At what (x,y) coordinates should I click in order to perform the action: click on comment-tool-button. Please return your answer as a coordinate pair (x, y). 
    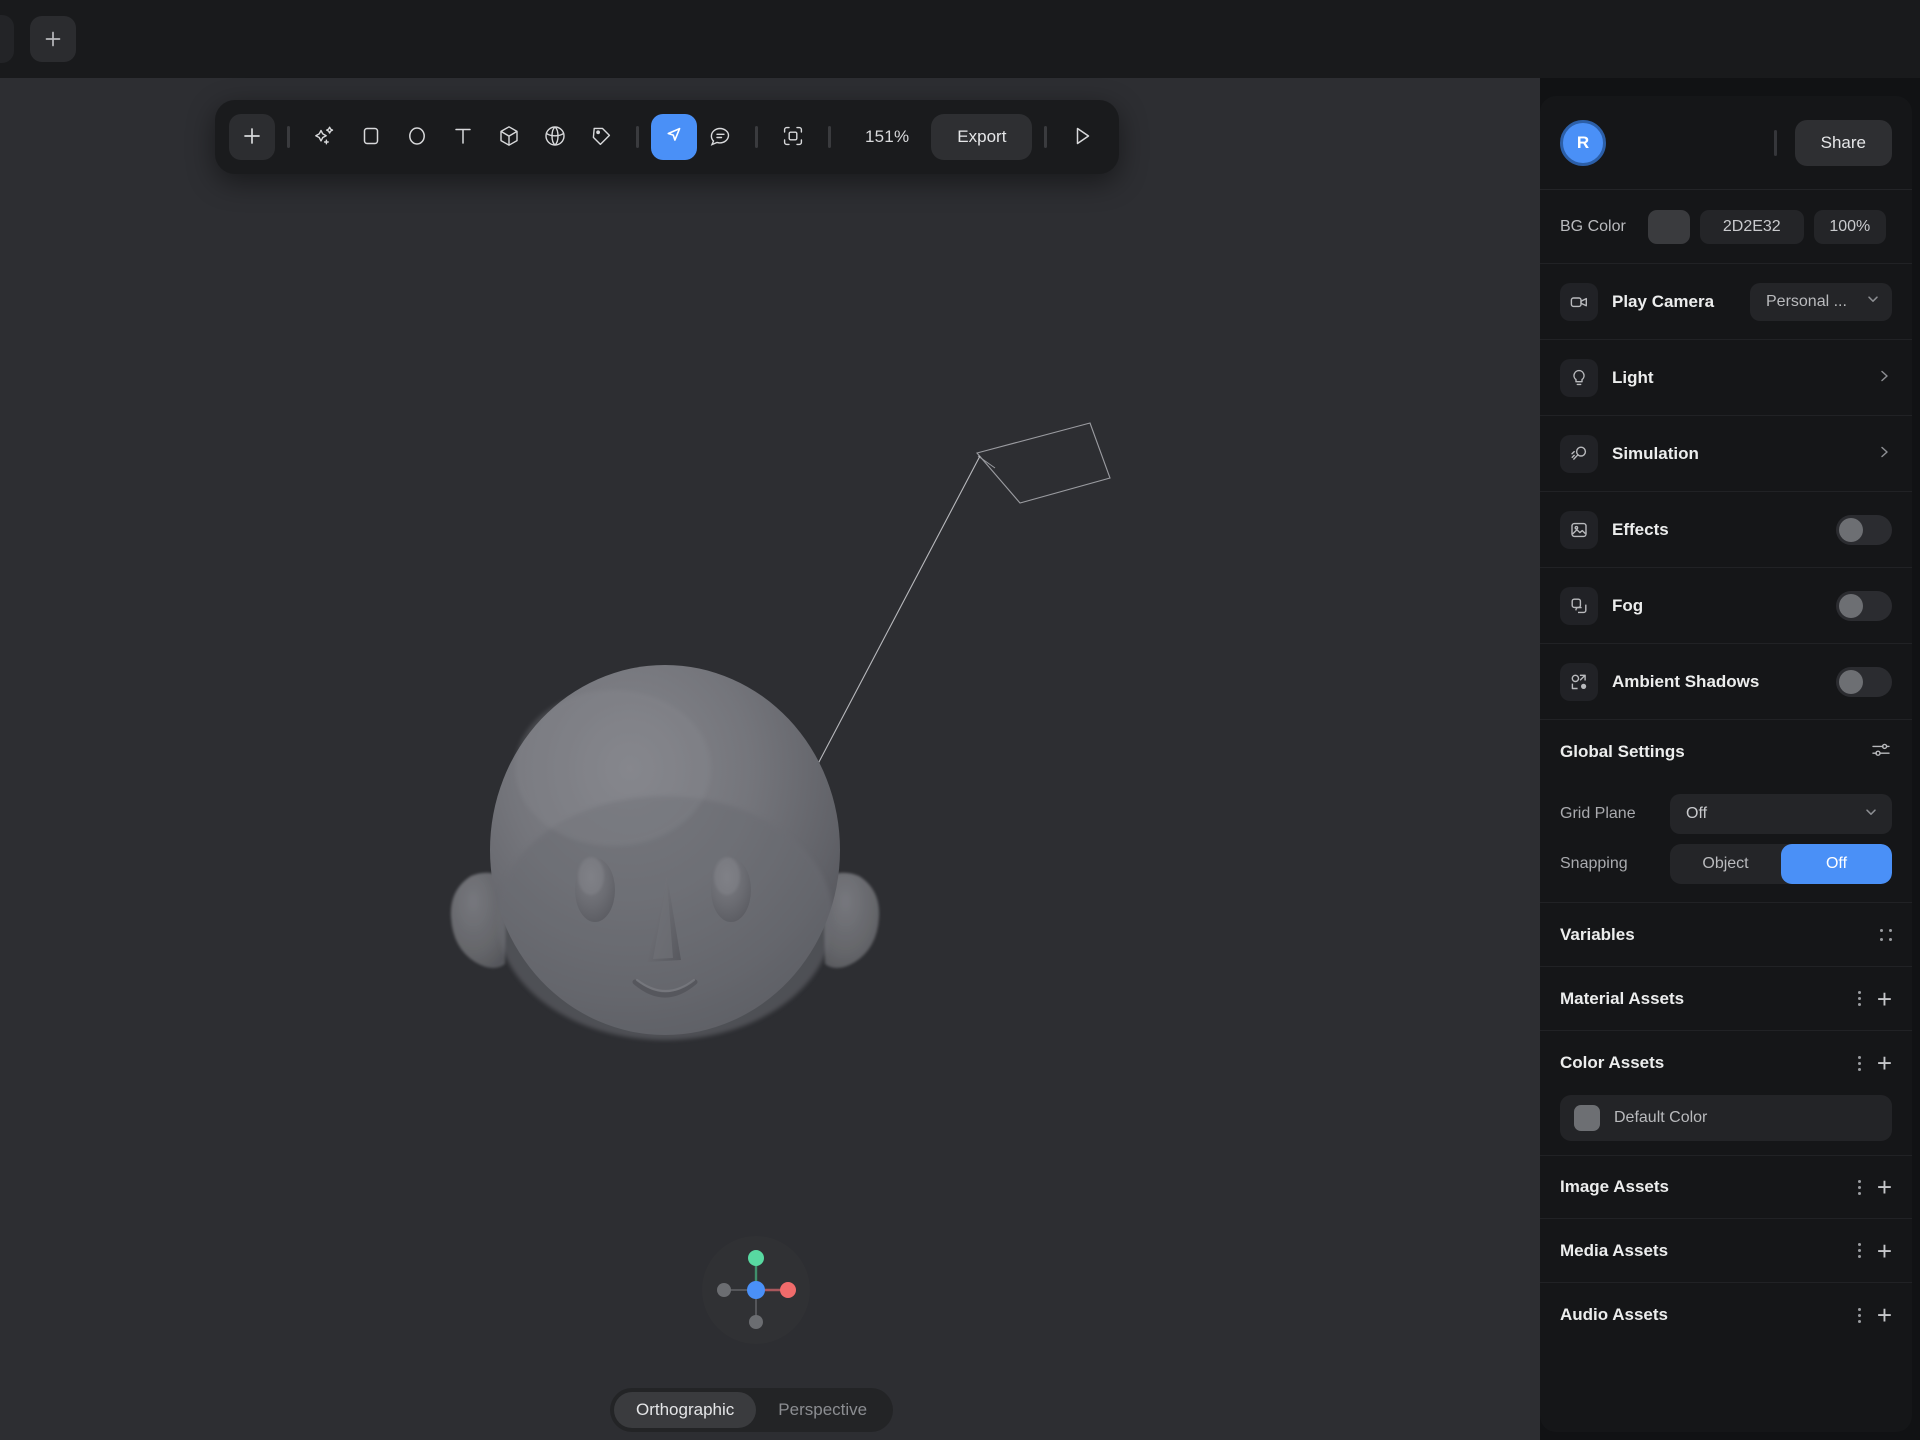
    Looking at the image, I should click on (720, 137).